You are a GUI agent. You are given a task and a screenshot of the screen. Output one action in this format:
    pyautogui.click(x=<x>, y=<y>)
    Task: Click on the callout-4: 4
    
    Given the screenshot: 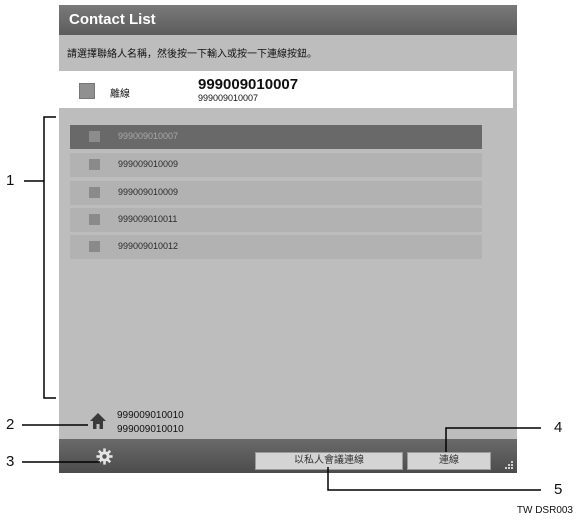 What is the action you would take?
    pyautogui.click(x=558, y=427)
    